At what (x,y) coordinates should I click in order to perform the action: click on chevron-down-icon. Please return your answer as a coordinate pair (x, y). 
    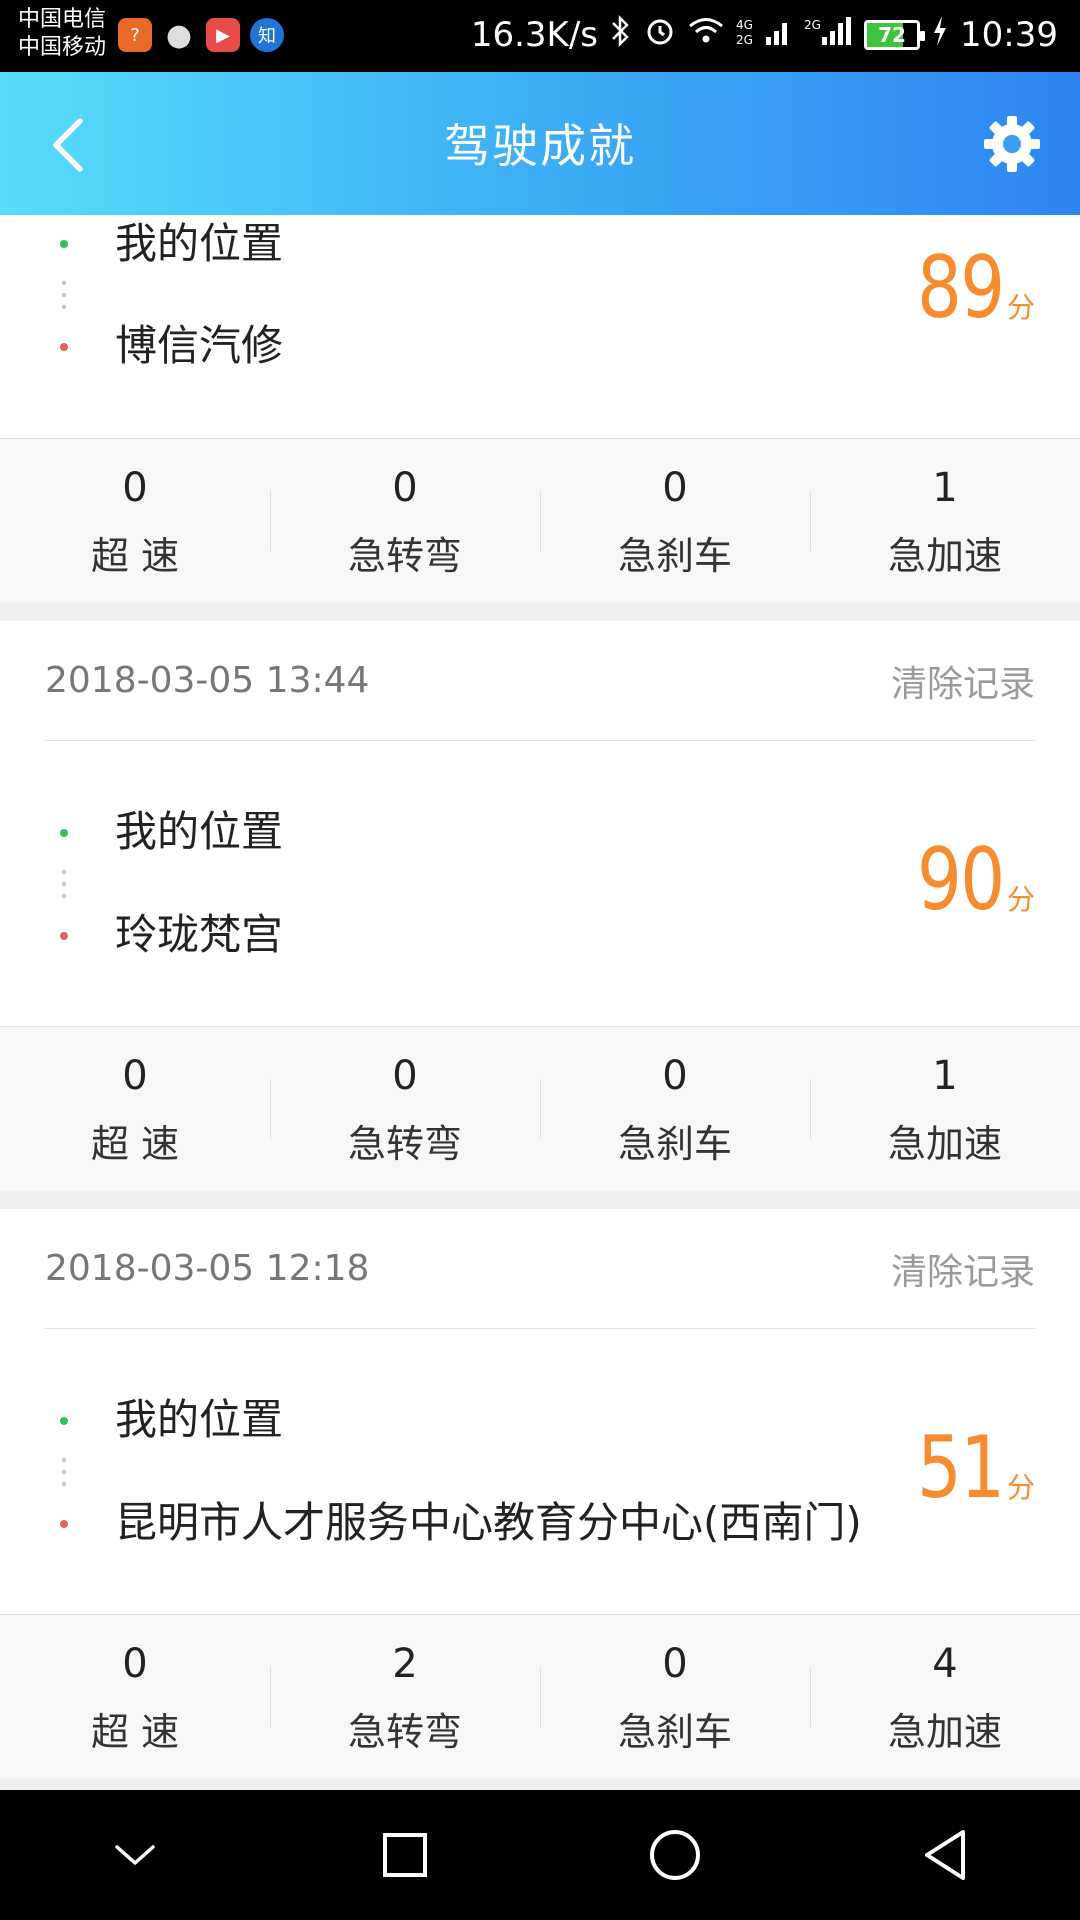
    Looking at the image, I should click on (135, 1855).